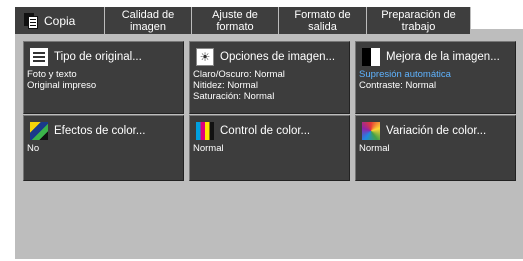  Describe the element at coordinates (52, 74) in the screenshot. I see `original-type-value-1: Foto y texto` at that location.